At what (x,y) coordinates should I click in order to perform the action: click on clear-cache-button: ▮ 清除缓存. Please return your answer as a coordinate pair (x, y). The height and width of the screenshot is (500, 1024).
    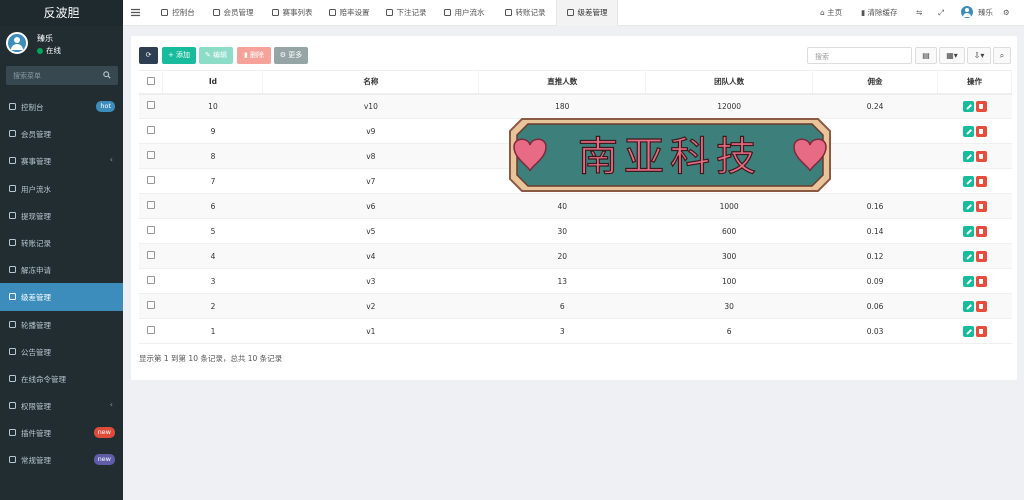
    Looking at the image, I should click on (879, 13).